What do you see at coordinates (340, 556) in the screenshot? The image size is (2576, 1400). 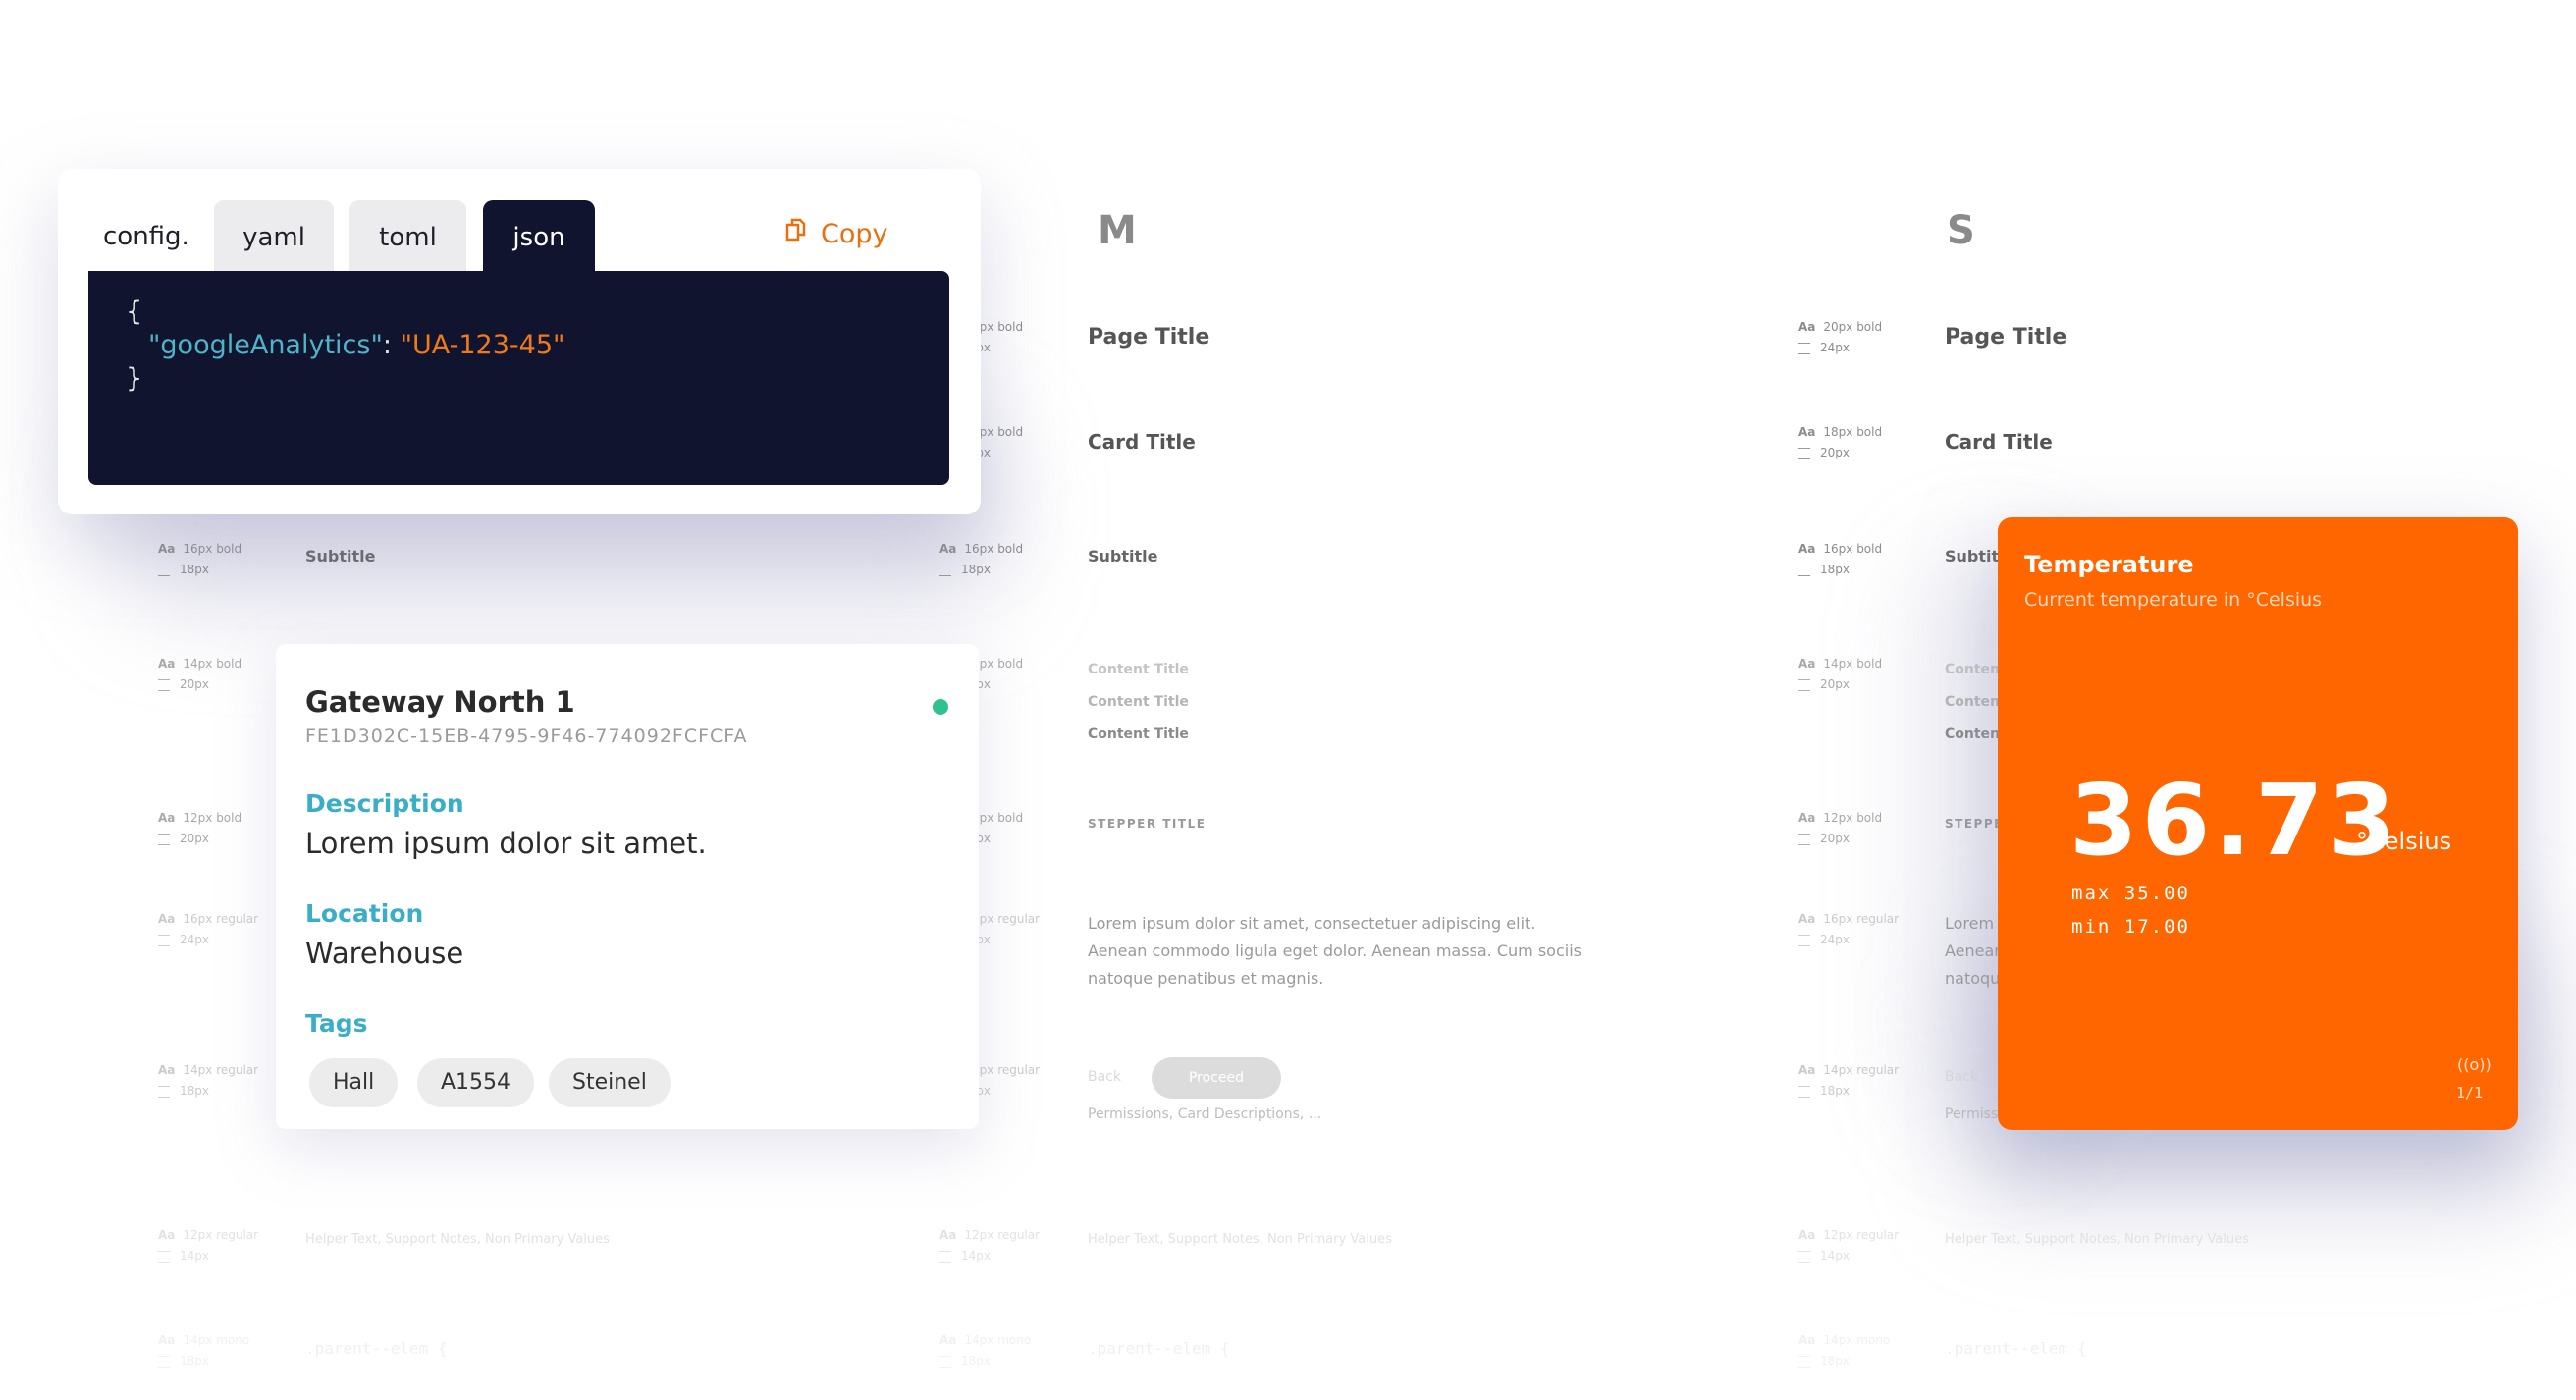 I see `sample-subtitle: Subtitle` at bounding box center [340, 556].